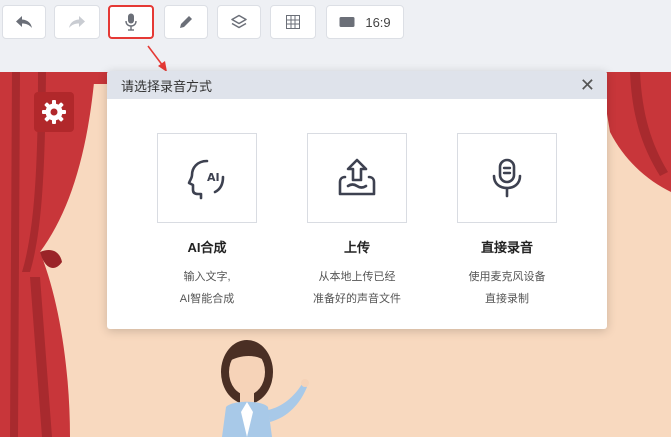  What do you see at coordinates (207, 299) in the screenshot?
I see `option-desc-line: AI智能合成` at bounding box center [207, 299].